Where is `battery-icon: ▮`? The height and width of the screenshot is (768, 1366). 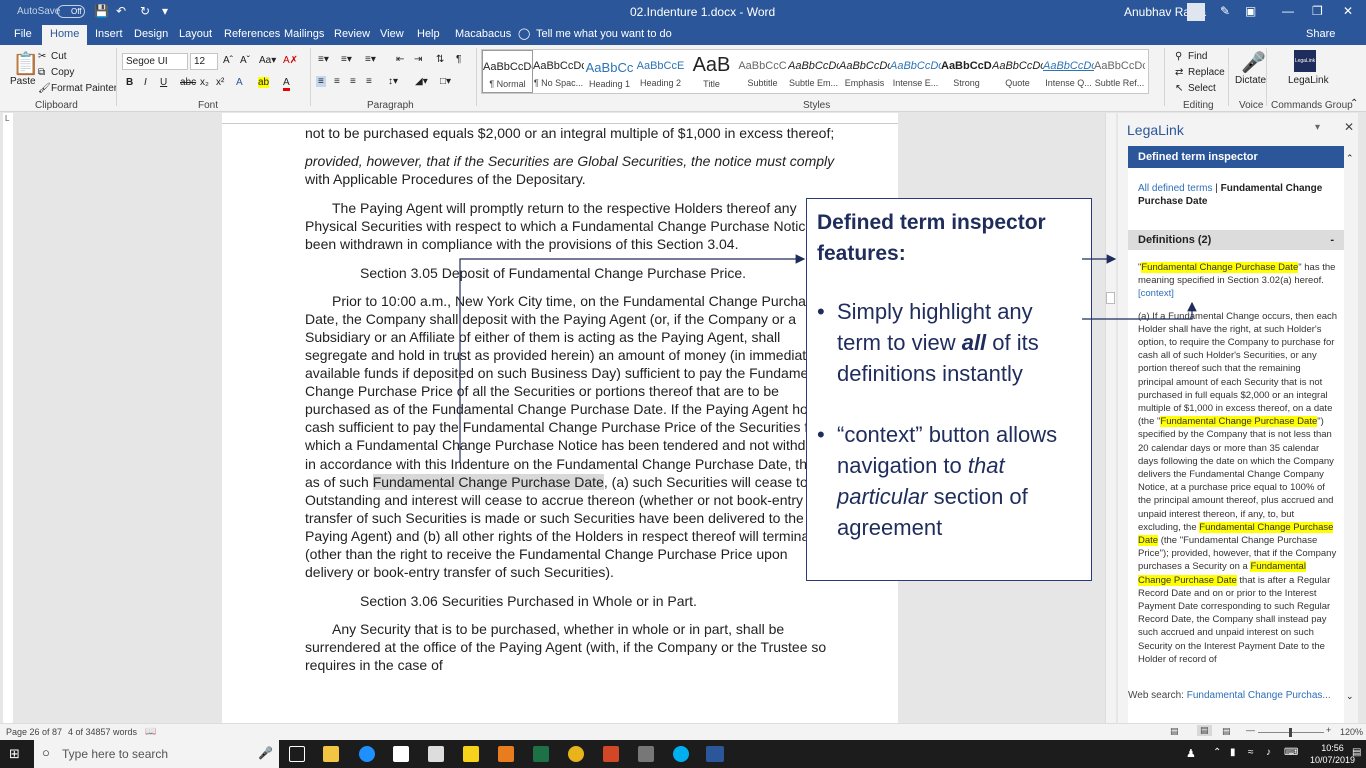 battery-icon: ▮ is located at coordinates (1233, 752).